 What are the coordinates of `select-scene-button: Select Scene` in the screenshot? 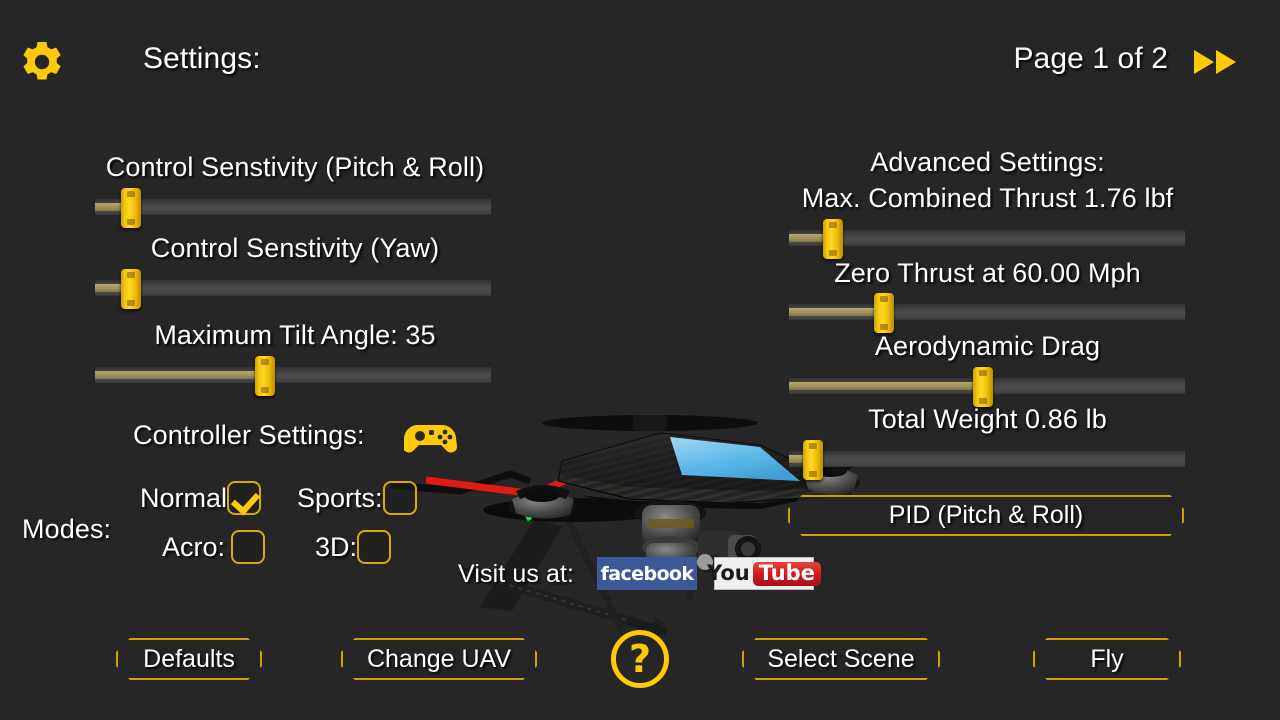 It's located at (841, 659).